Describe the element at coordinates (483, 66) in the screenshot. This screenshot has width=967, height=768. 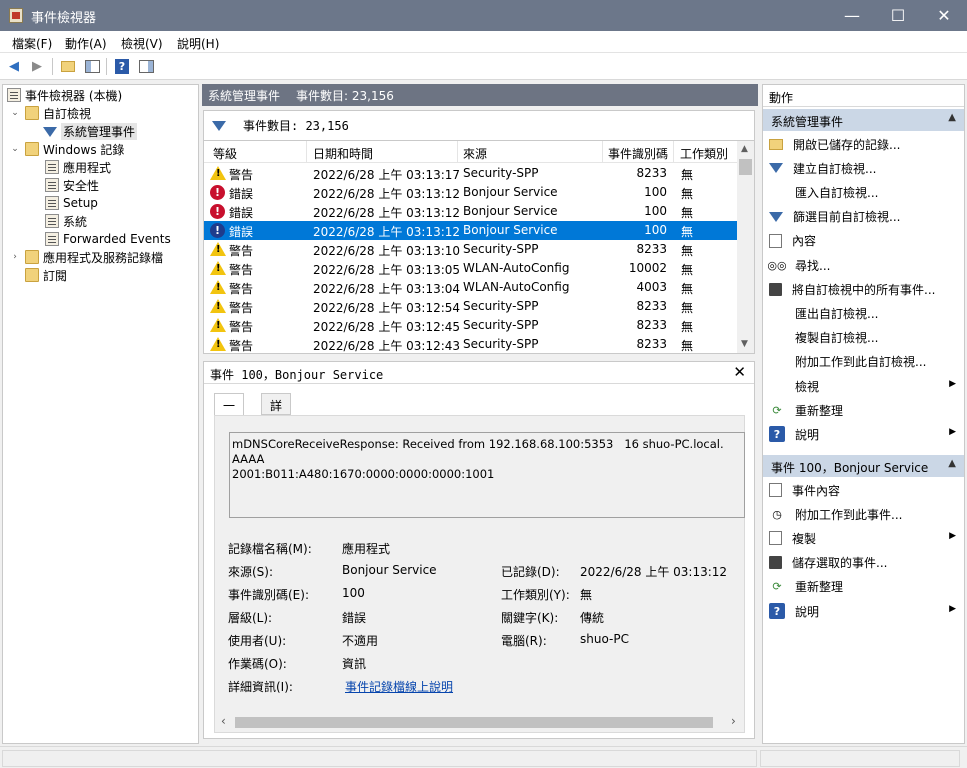
I see `toolbar: ◀ ▶ ?` at that location.